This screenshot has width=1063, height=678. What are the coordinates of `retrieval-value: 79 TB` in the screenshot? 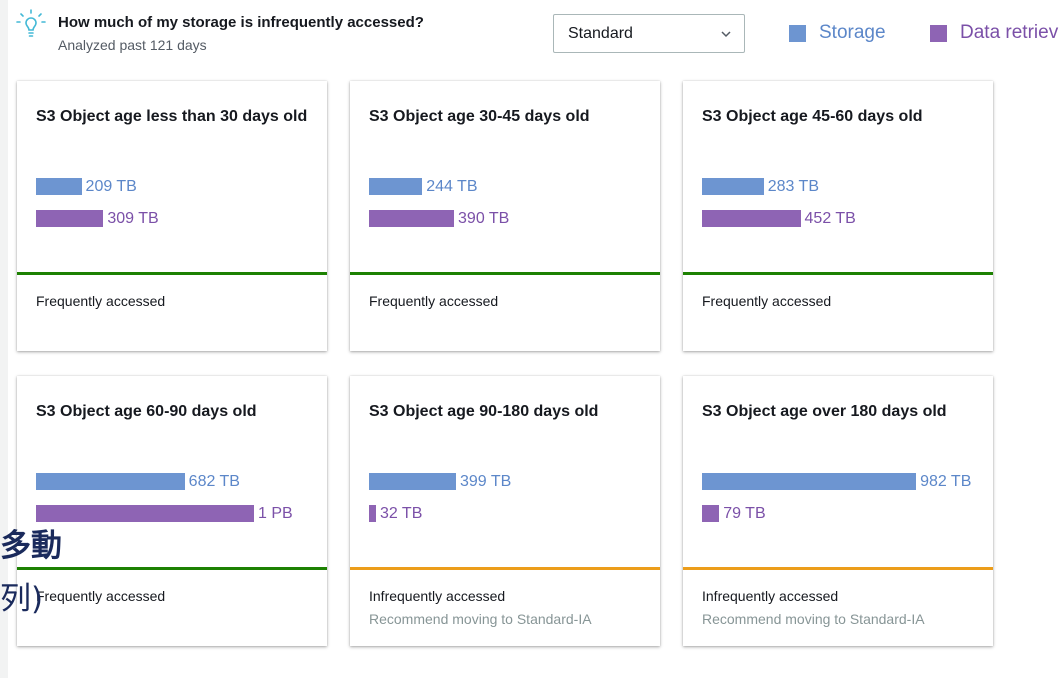 It's located at (744, 513).